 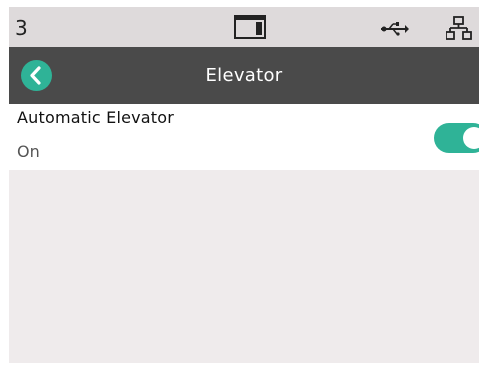 I want to click on network-icon, so click(x=458, y=30).